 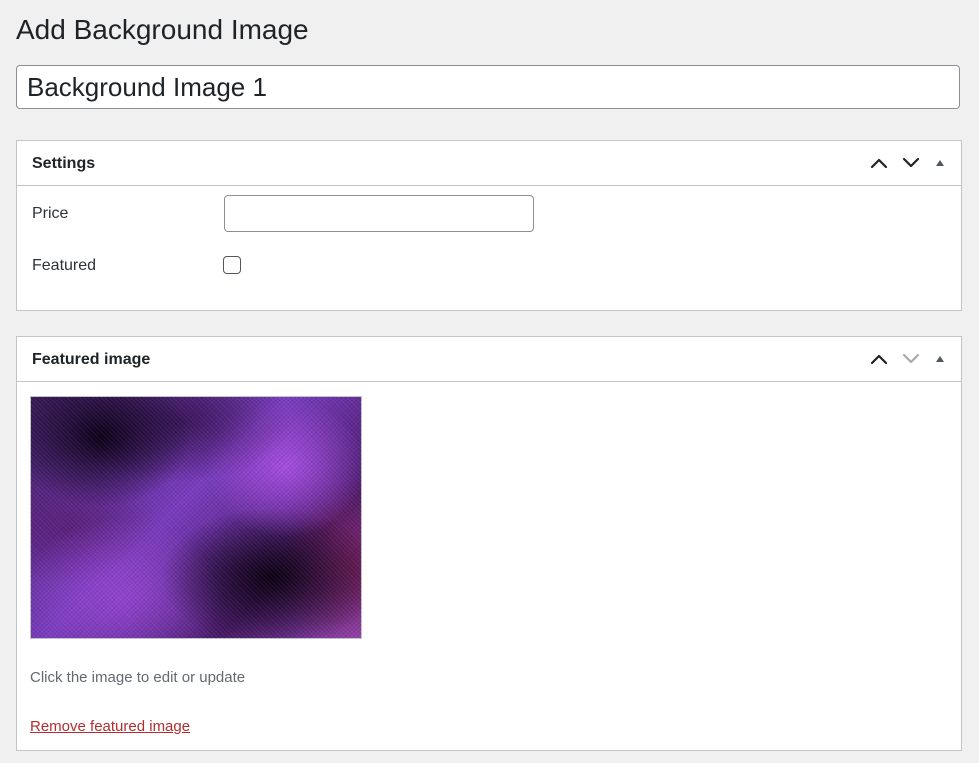 I want to click on settings-move-down-button, so click(x=911, y=163).